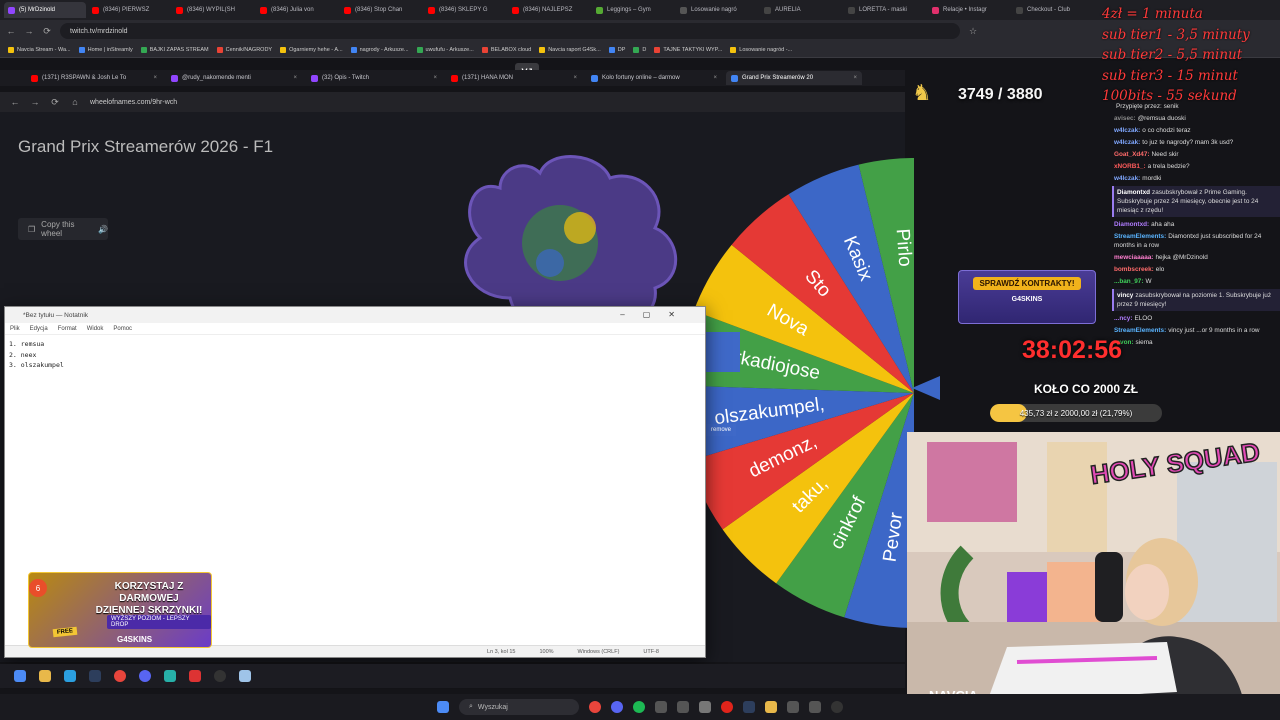 The width and height of the screenshot is (1280, 720). I want to click on outer-tab: (8346) Julia von, so click(297, 10).